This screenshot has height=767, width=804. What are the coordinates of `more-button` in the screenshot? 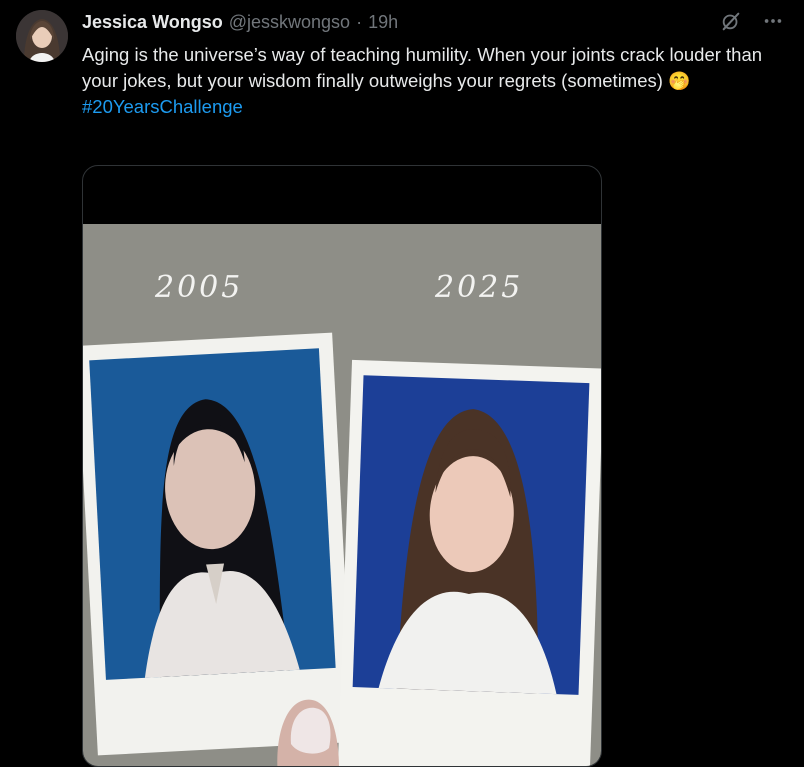 It's located at (773, 21).